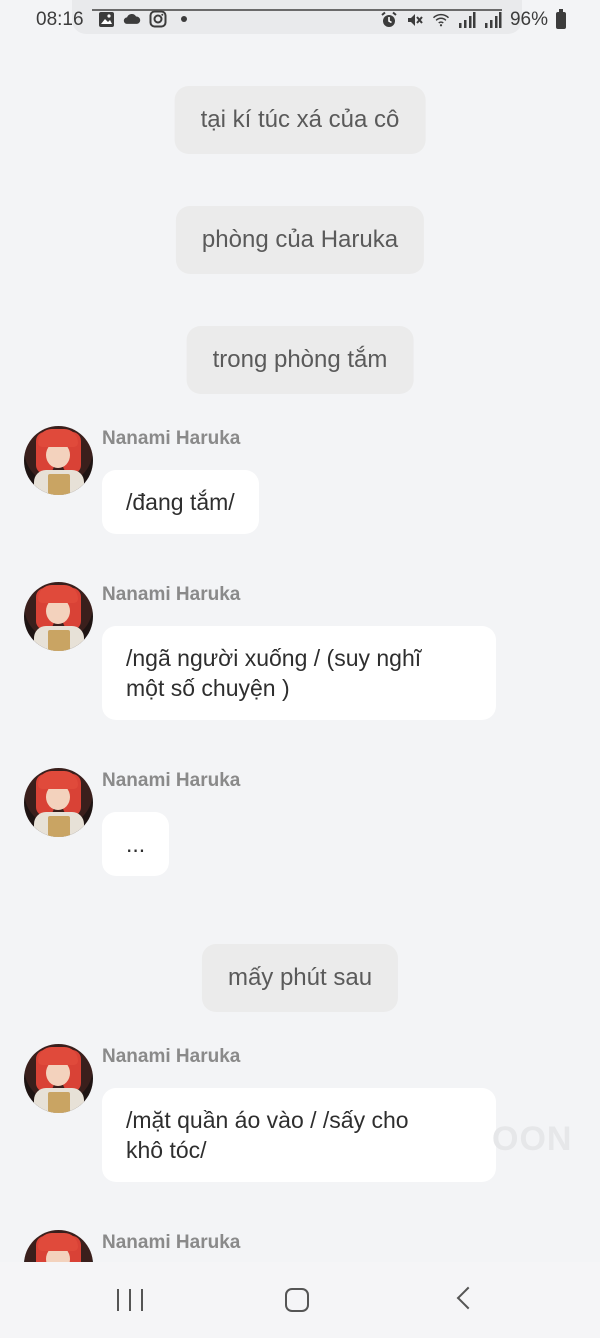 This screenshot has width=600, height=1338. What do you see at coordinates (297, 1300) in the screenshot?
I see `home-icon` at bounding box center [297, 1300].